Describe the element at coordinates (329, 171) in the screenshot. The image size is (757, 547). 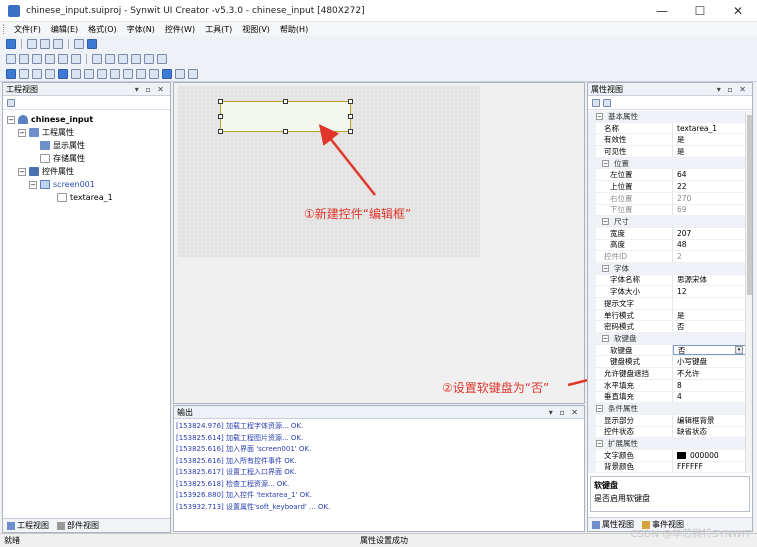
I see `screen-canvas` at that location.